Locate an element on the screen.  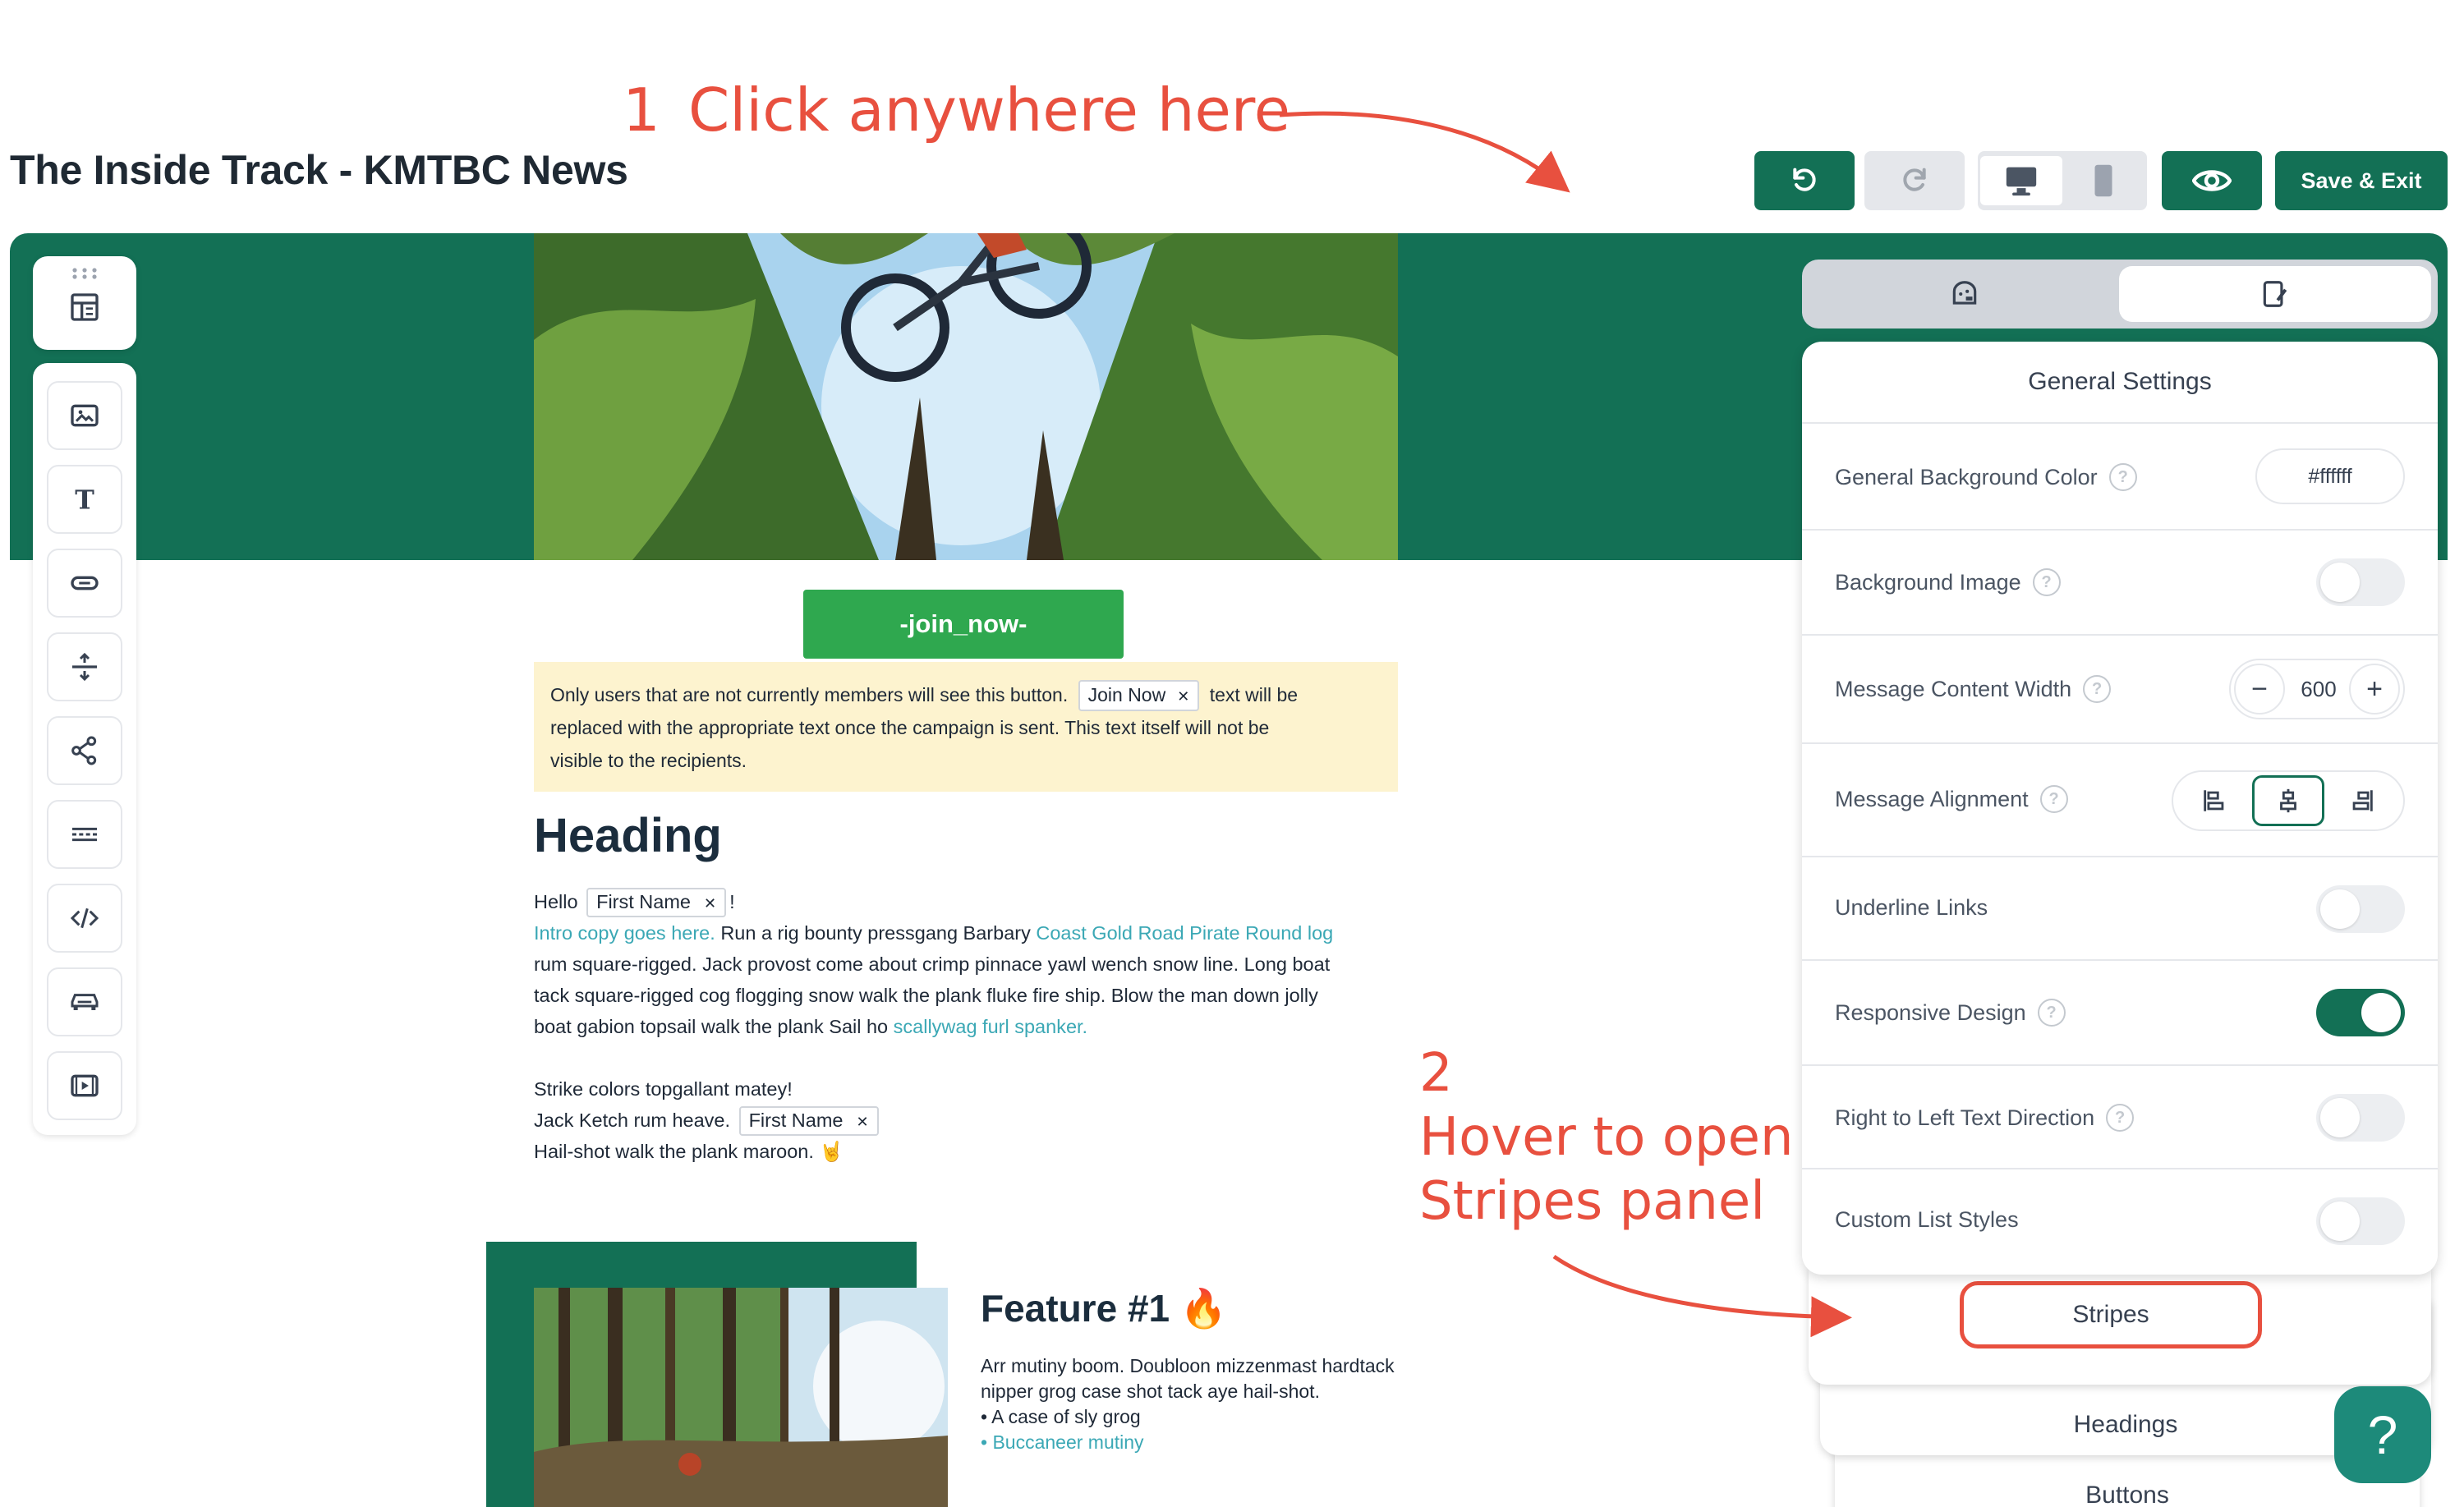
car-icon is located at coordinates (85, 1002).